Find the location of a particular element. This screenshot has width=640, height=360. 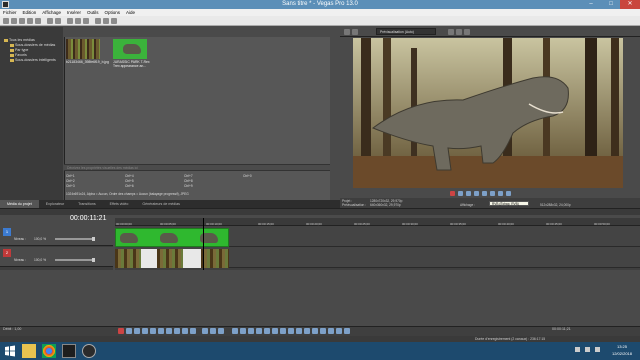

envelope-tool-icon is located at coordinates (106, 21).